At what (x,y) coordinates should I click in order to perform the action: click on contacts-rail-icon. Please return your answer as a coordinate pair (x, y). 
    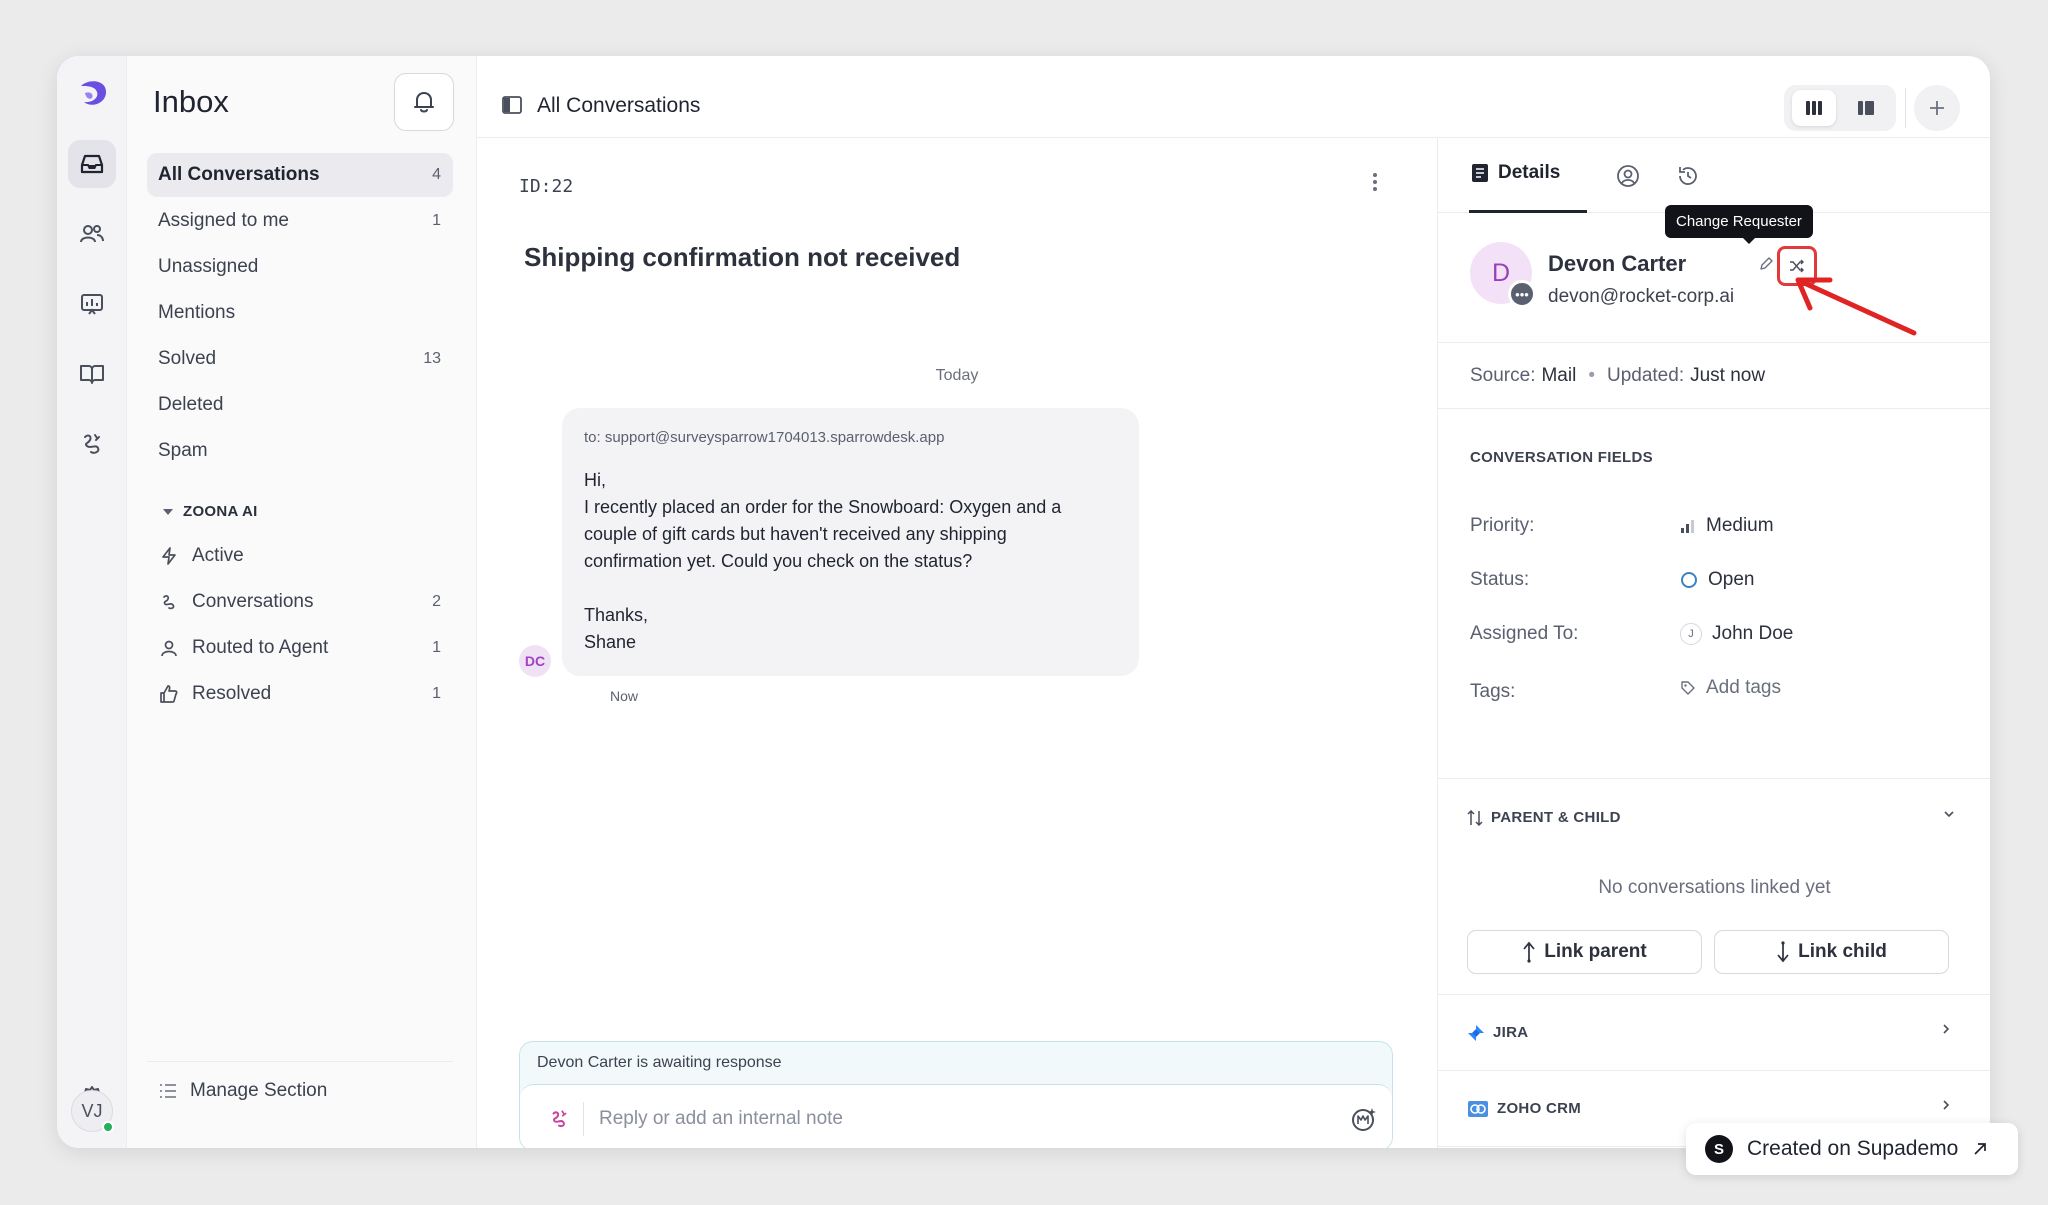
    Looking at the image, I should click on (92, 234).